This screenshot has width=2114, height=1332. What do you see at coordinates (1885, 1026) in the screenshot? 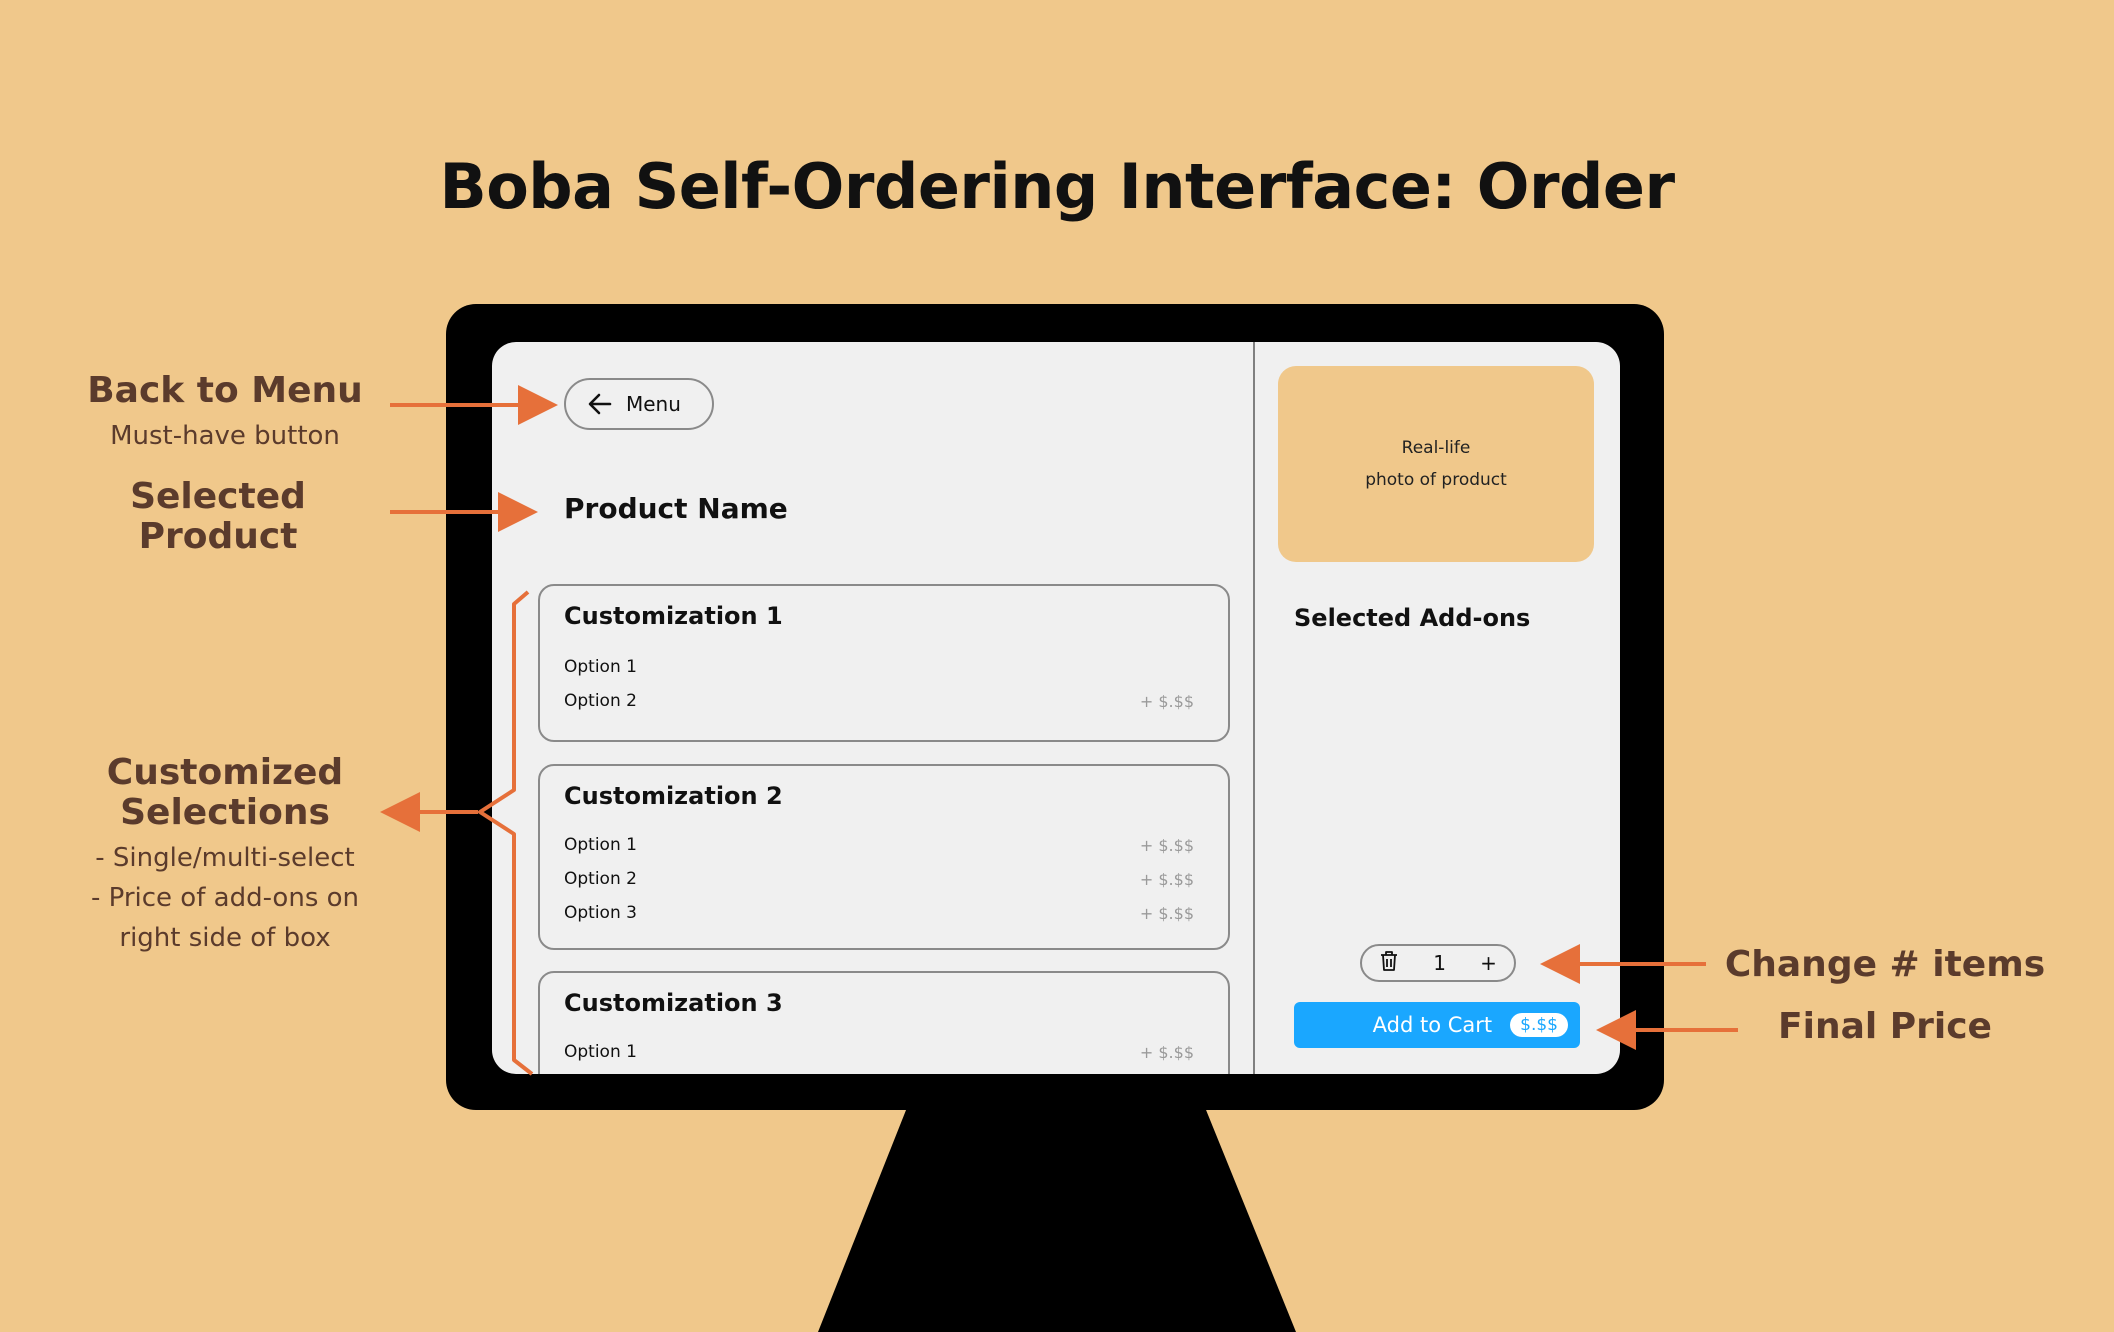
I see `annotation-final-price: Final Price` at bounding box center [1885, 1026].